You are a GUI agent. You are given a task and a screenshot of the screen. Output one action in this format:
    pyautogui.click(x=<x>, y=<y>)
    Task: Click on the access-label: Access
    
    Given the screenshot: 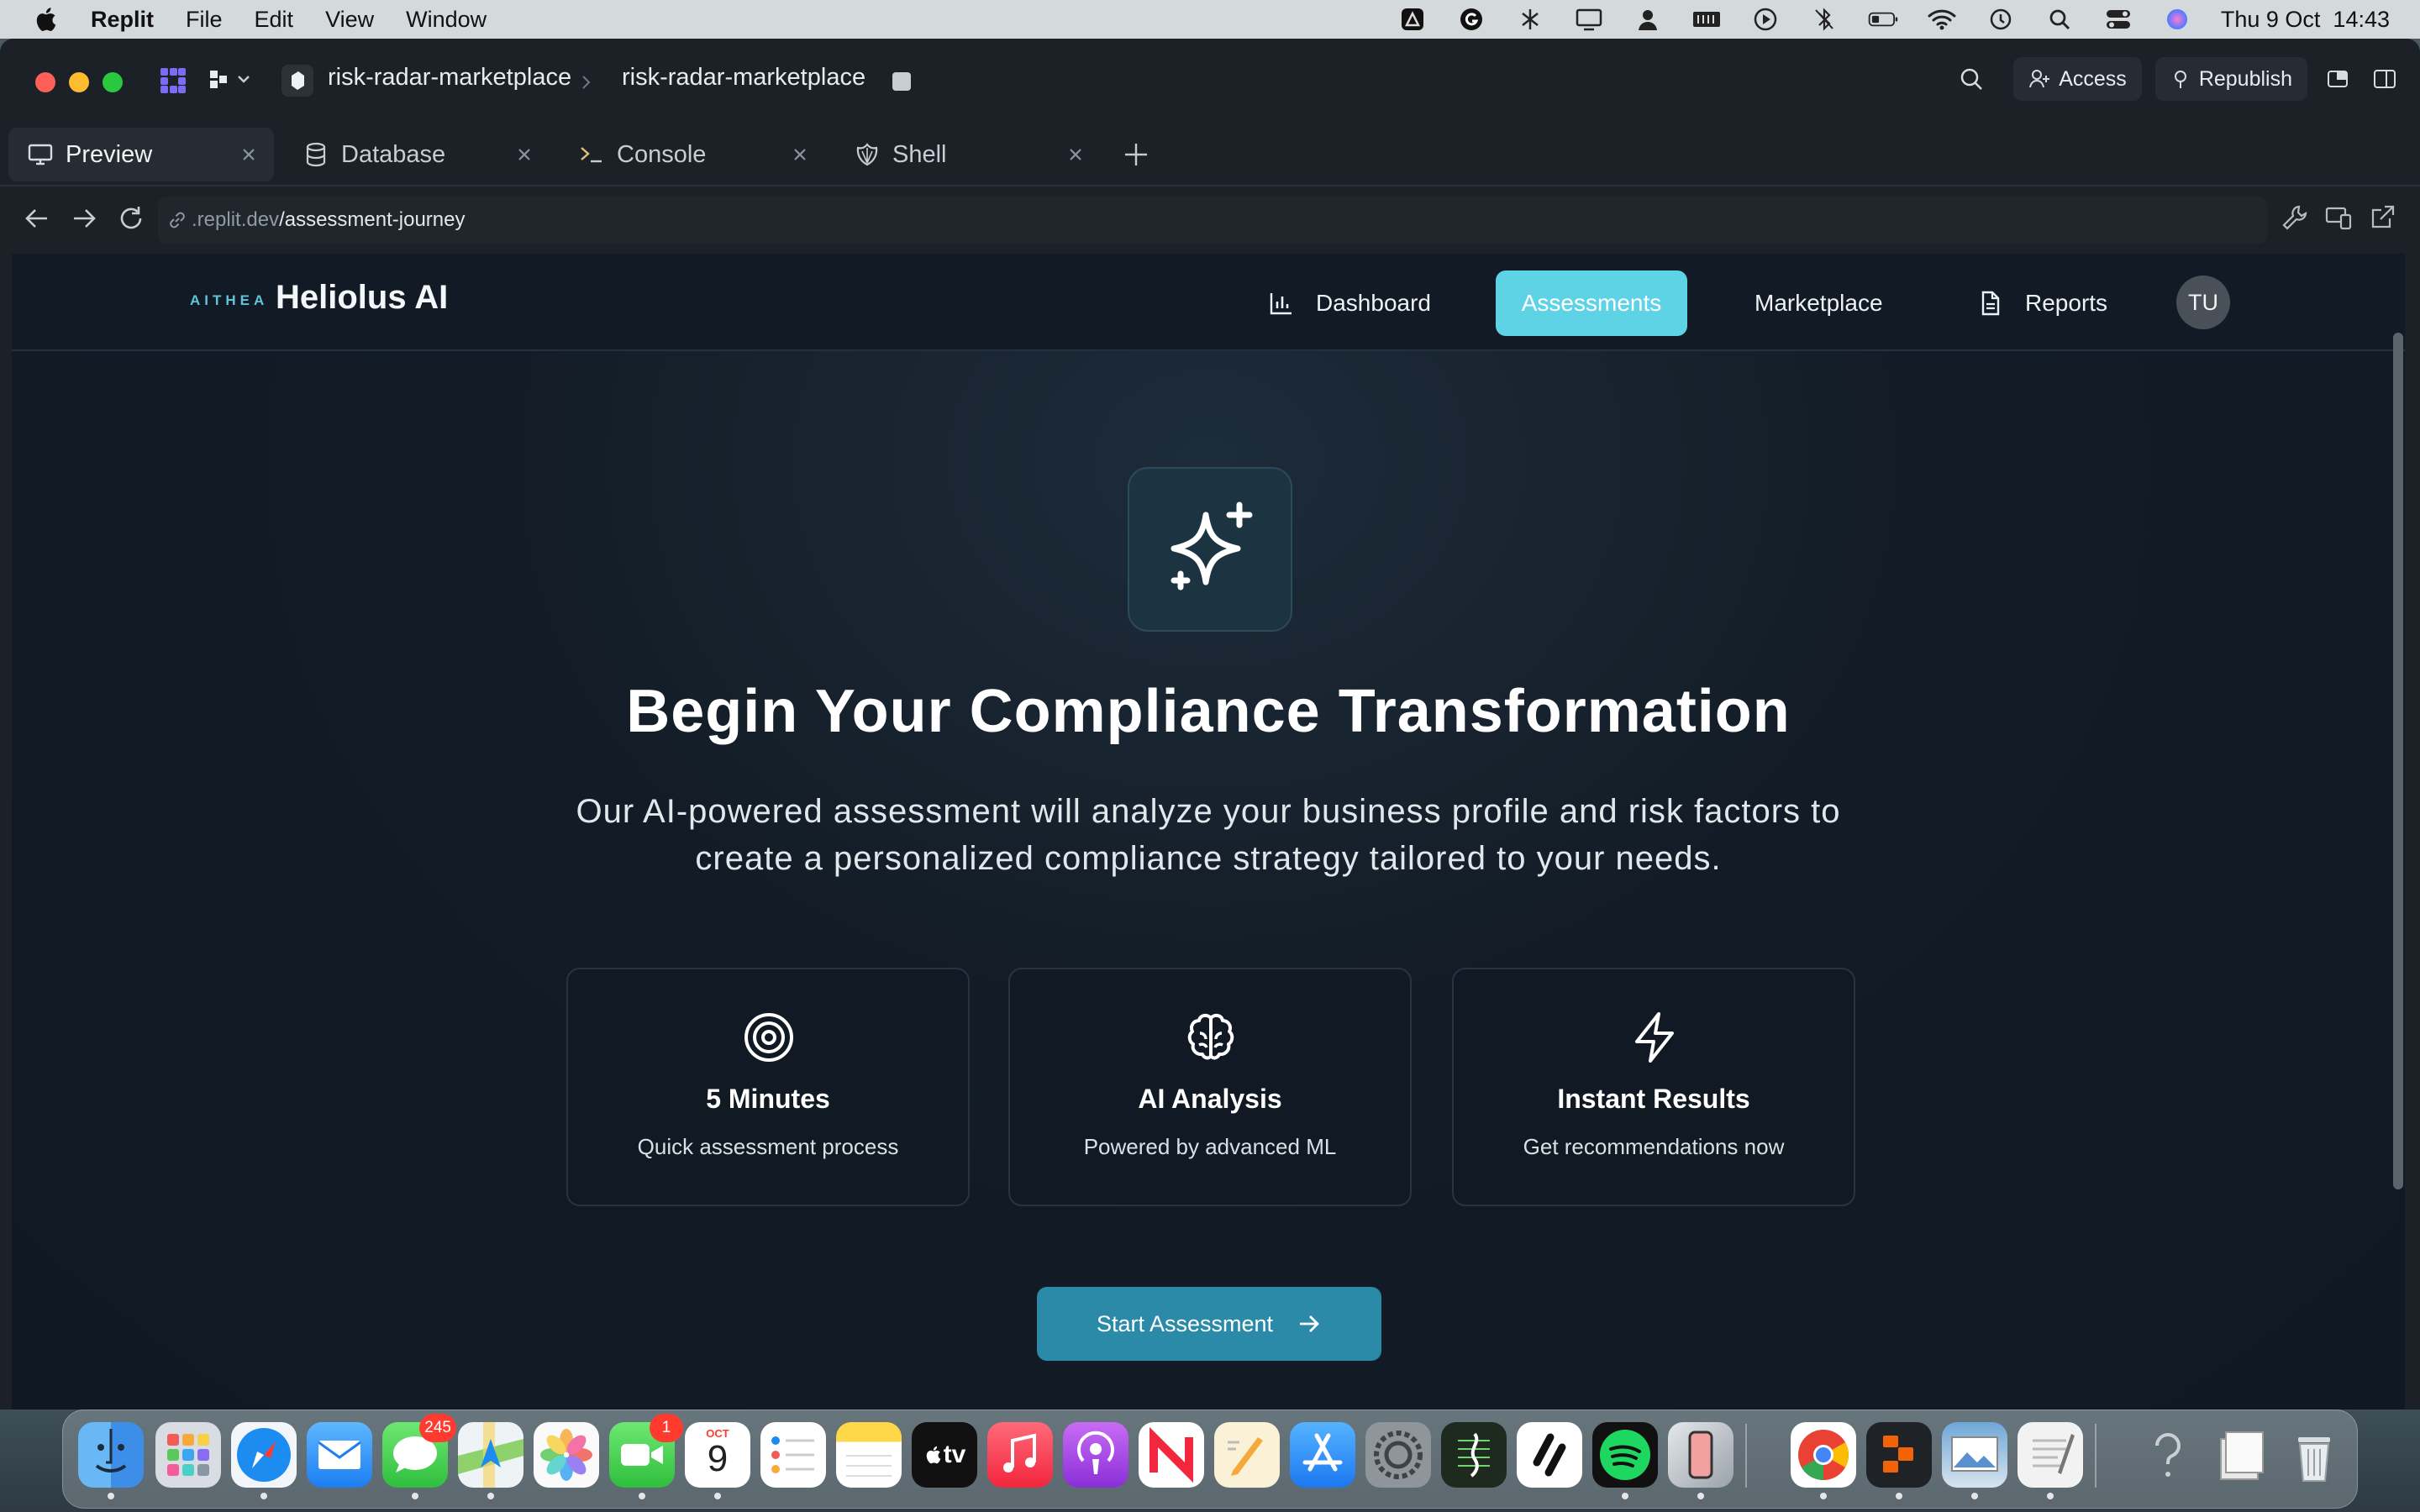 What is the action you would take?
    pyautogui.click(x=2093, y=78)
    